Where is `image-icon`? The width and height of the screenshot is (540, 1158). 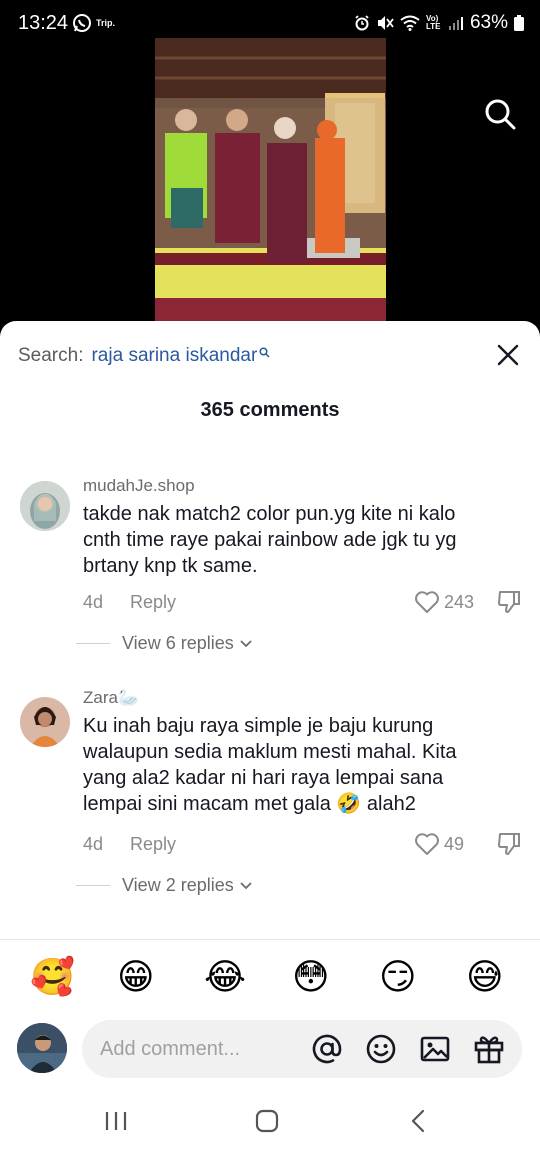 image-icon is located at coordinates (435, 1049).